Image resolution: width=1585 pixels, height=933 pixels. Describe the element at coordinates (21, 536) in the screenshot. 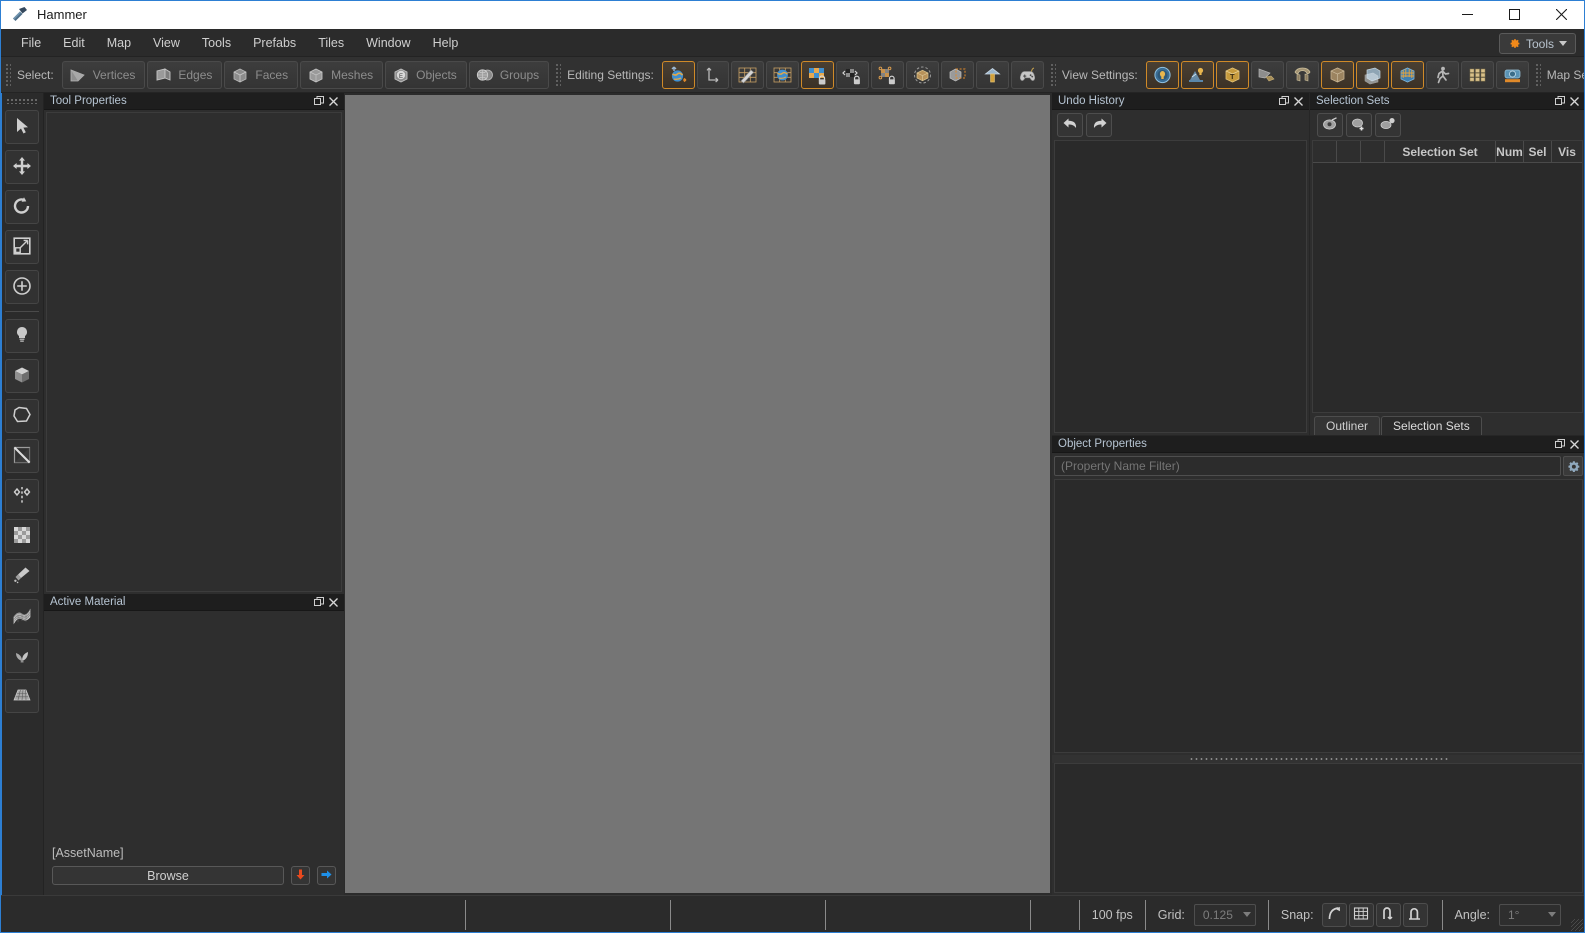

I see `texture-tool-button` at that location.